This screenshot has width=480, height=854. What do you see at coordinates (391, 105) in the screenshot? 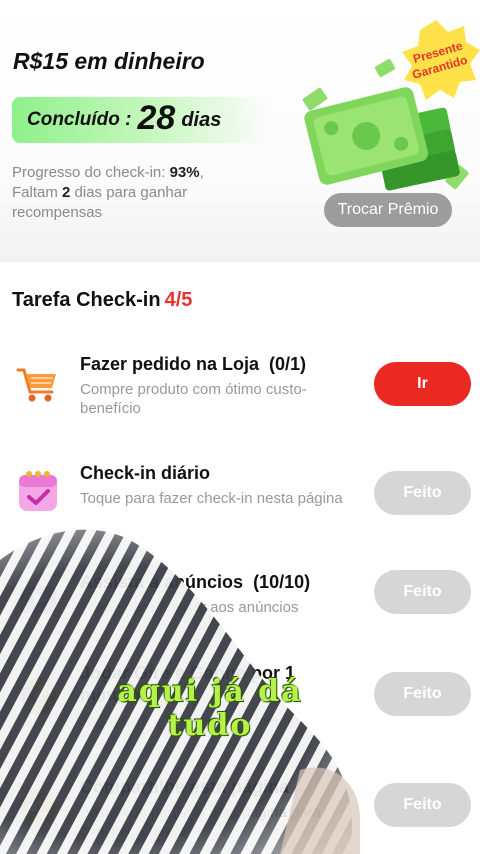
I see `cash-stack-icon: Presente Garantido` at bounding box center [391, 105].